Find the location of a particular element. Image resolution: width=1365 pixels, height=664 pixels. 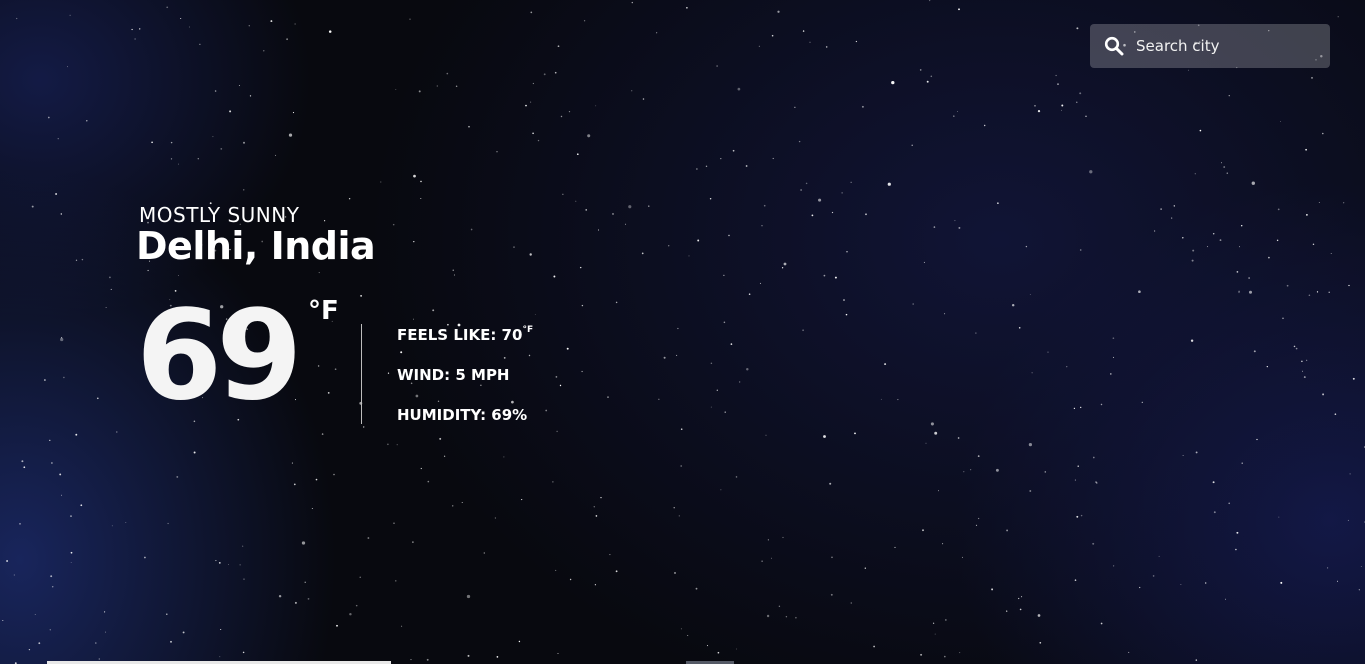

search-box is located at coordinates (1210, 46).